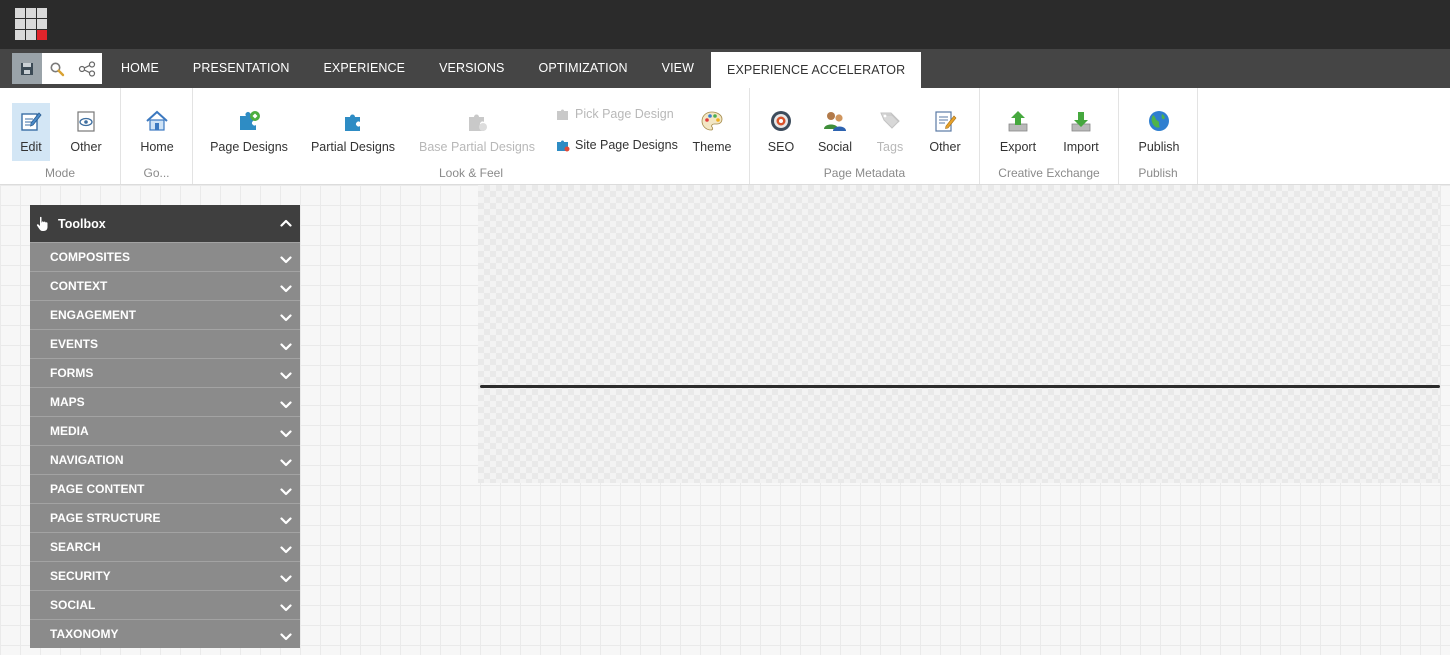  Describe the element at coordinates (165, 459) in the screenshot. I see `toolbox-category-navigation: NAVIGATION` at that location.